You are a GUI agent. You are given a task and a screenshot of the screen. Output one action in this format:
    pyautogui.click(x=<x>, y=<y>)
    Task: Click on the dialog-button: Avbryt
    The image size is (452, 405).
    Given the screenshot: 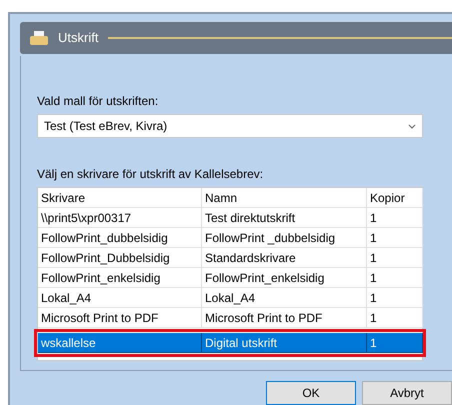 What is the action you would take?
    pyautogui.click(x=407, y=393)
    